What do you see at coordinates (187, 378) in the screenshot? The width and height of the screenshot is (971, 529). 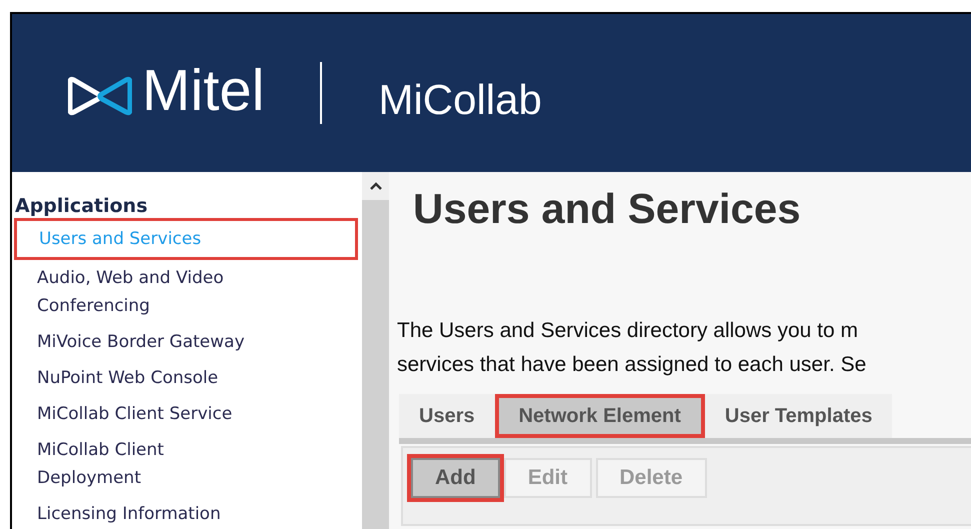 I see `sidebar-item: NuPoint Web Console` at bounding box center [187, 378].